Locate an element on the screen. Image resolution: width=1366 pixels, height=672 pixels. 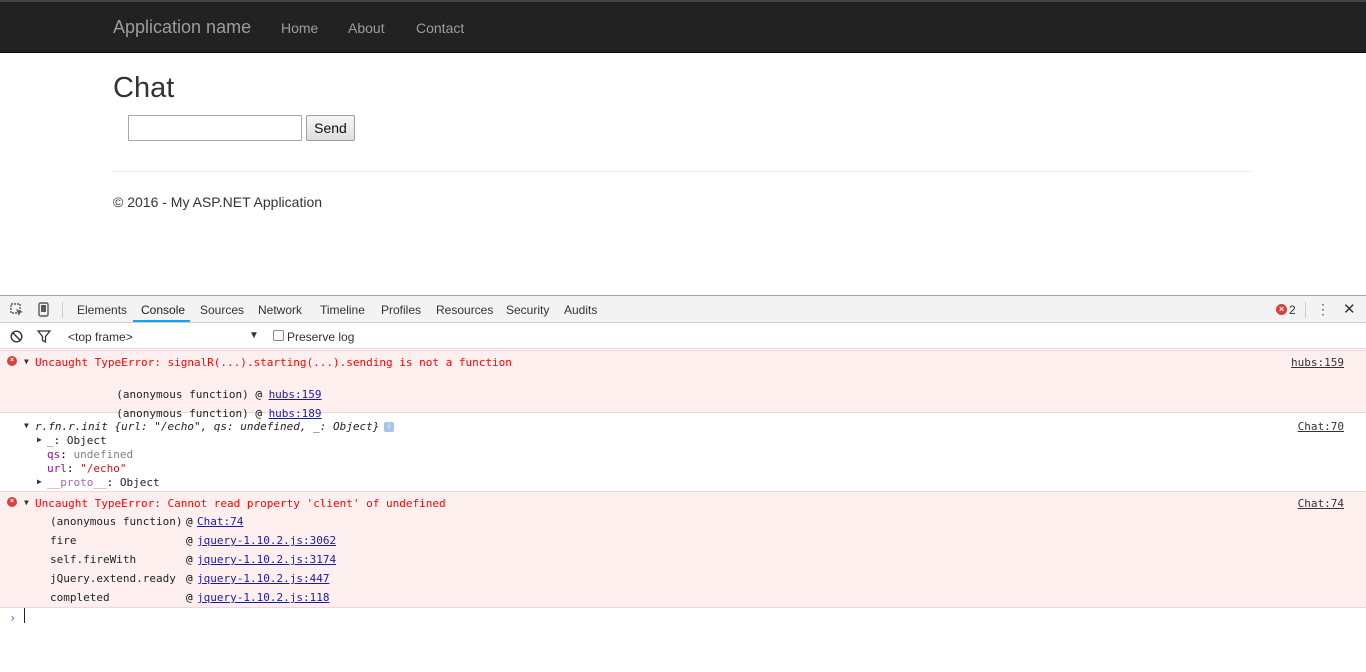
error-count-icon: × is located at coordinates (1281, 309).